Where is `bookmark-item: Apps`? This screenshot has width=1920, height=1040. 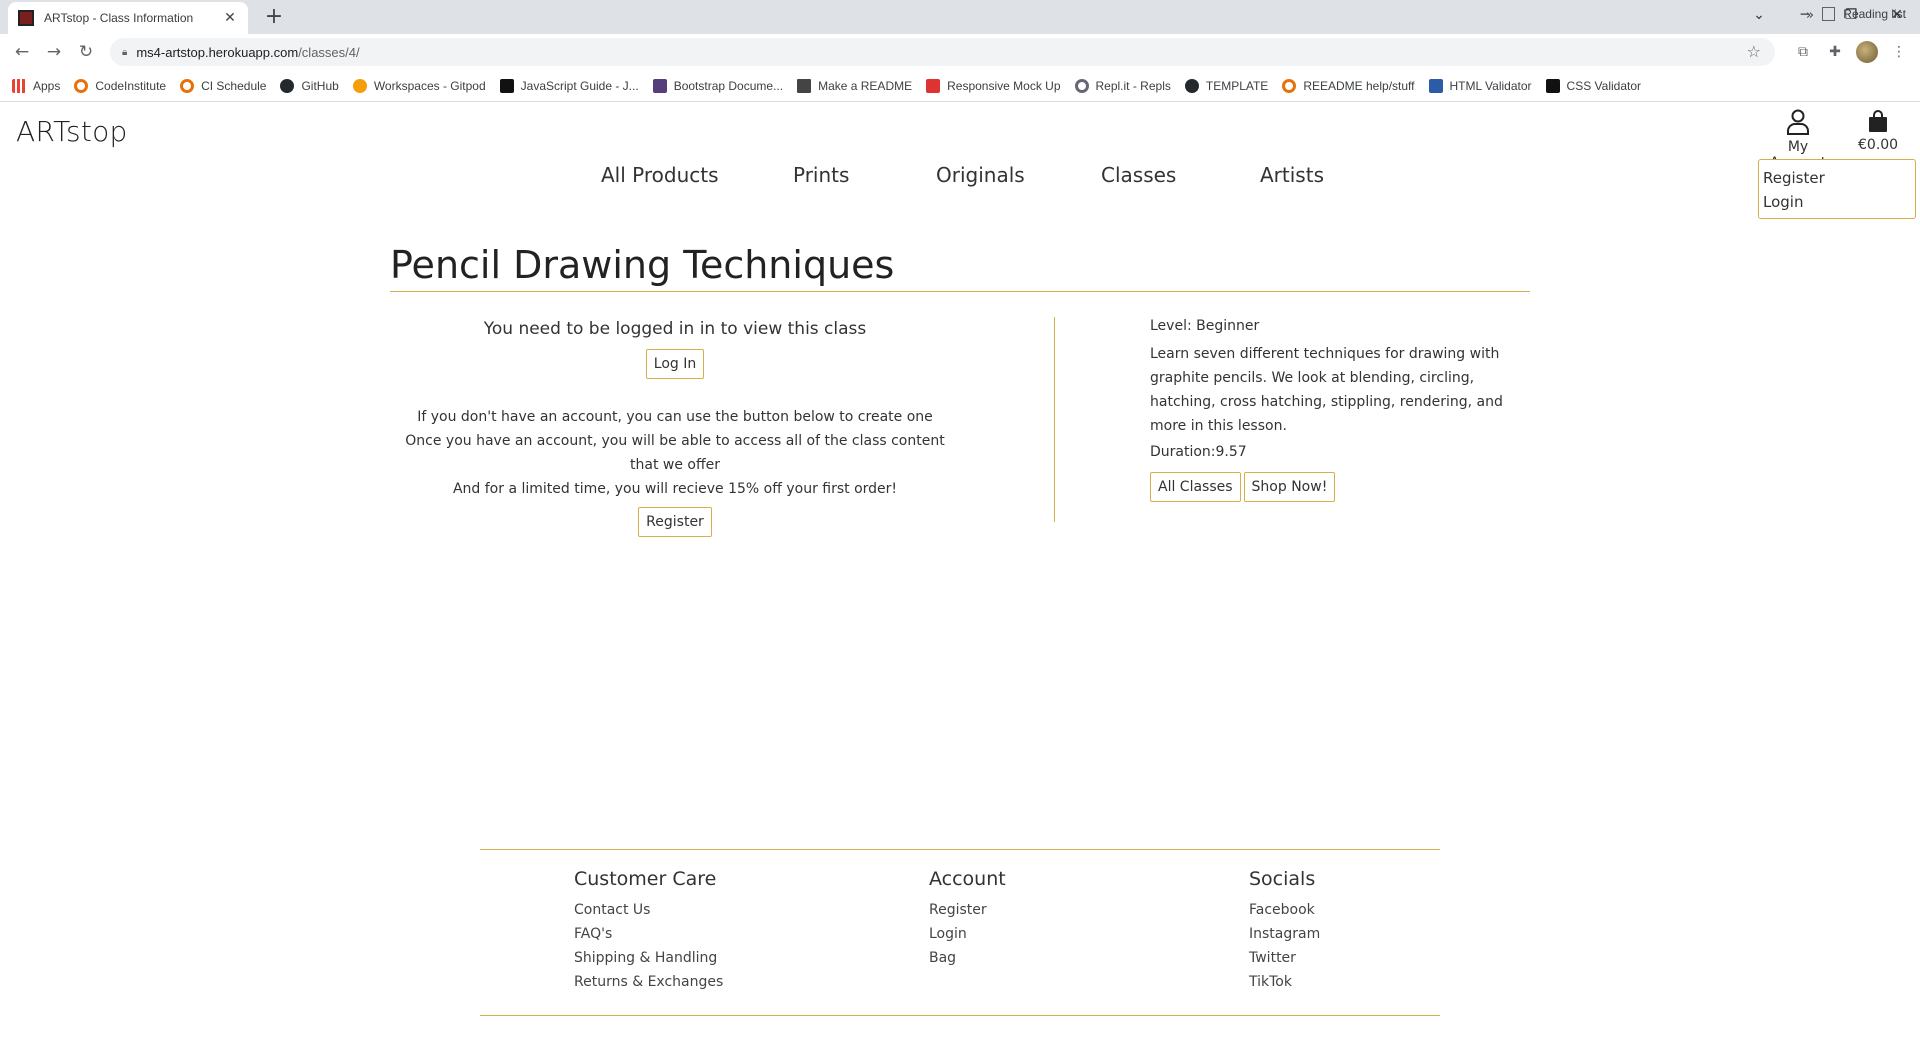 bookmark-item: Apps is located at coordinates (36, 85).